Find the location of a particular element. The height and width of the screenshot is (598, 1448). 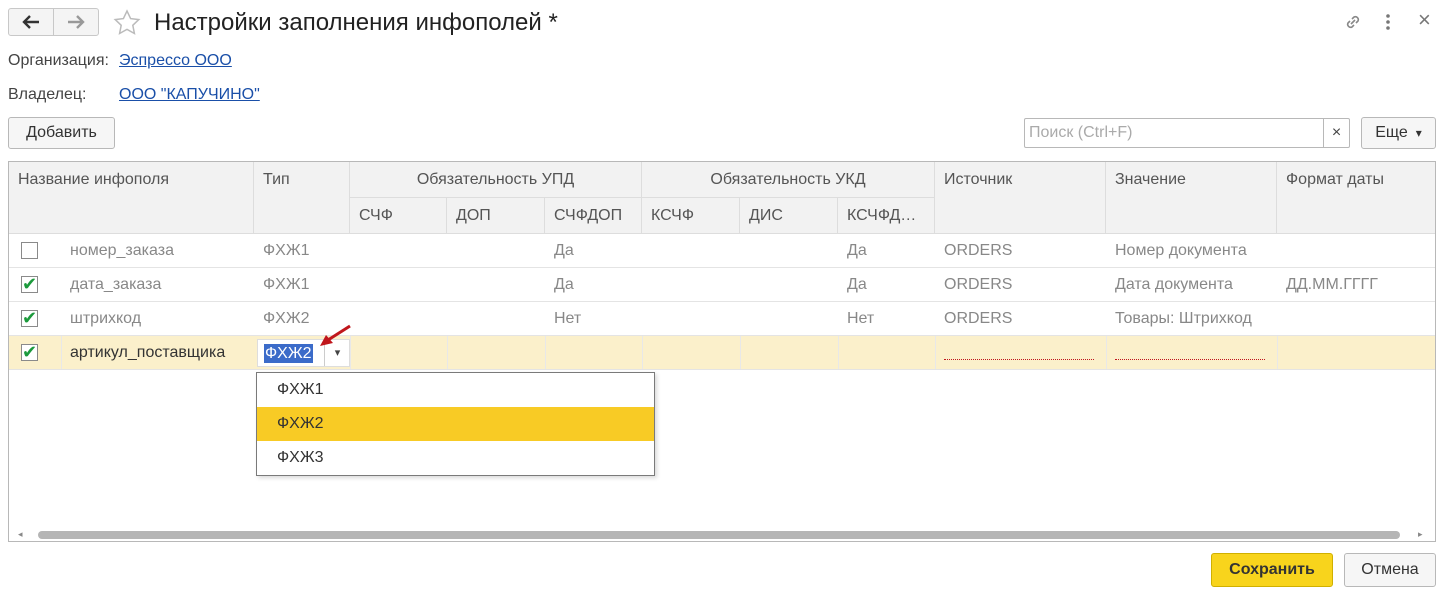

type-dropdown-list: ФХЖ1 ФХЖ2 ФХЖ3 is located at coordinates (455, 424).